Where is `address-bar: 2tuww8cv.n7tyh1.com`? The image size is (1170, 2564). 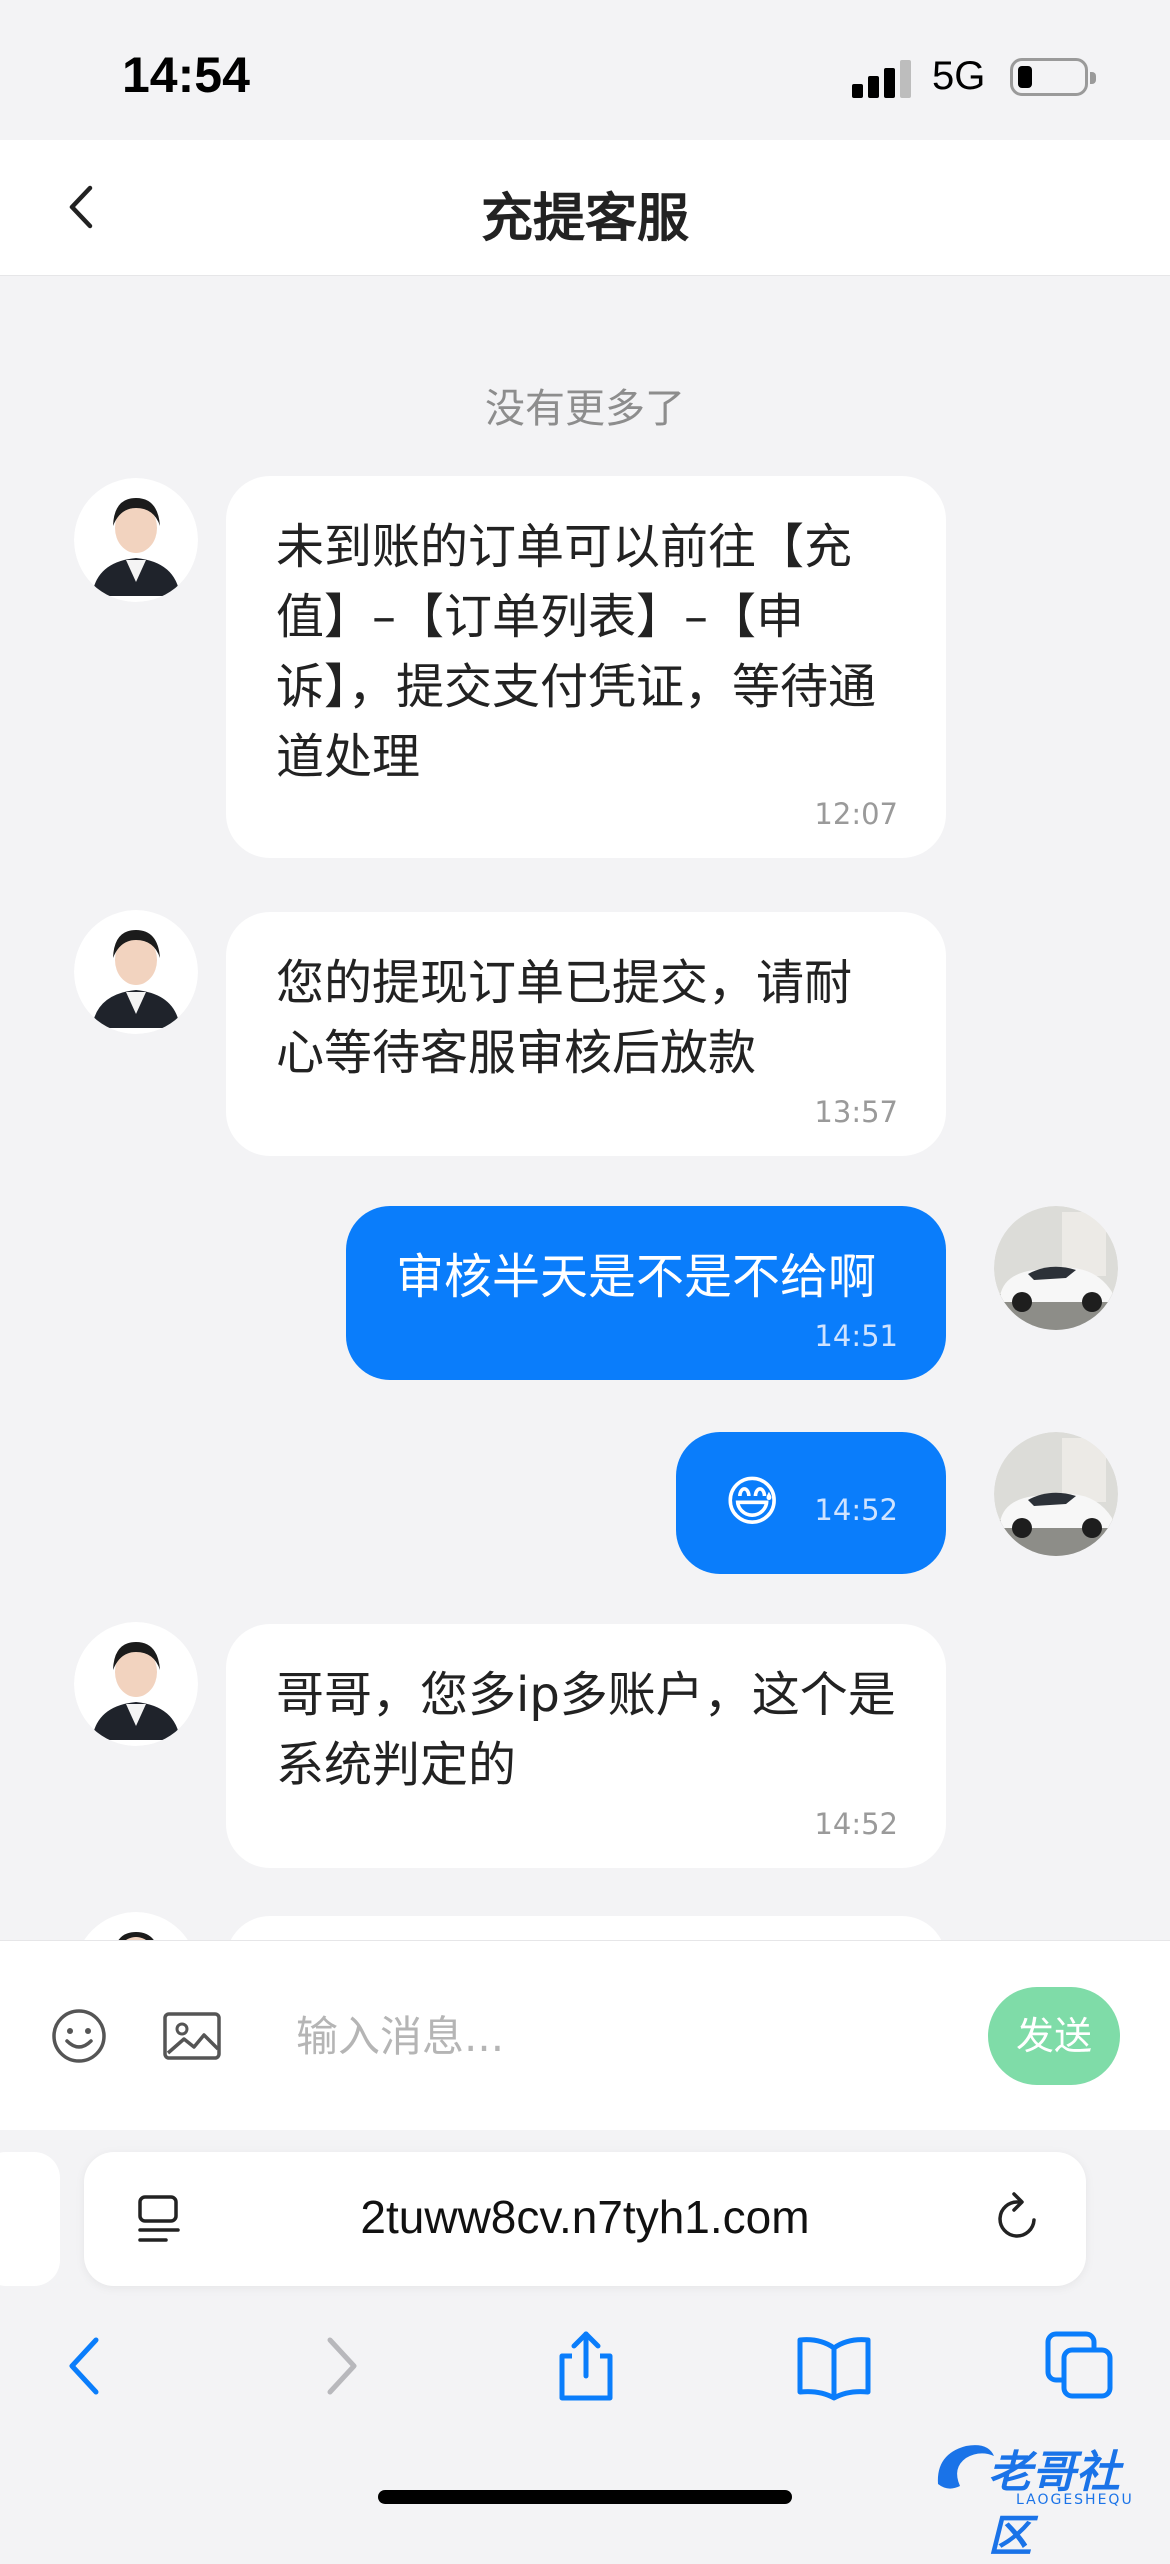 address-bar: 2tuww8cv.n7tyh1.com is located at coordinates (585, 2219).